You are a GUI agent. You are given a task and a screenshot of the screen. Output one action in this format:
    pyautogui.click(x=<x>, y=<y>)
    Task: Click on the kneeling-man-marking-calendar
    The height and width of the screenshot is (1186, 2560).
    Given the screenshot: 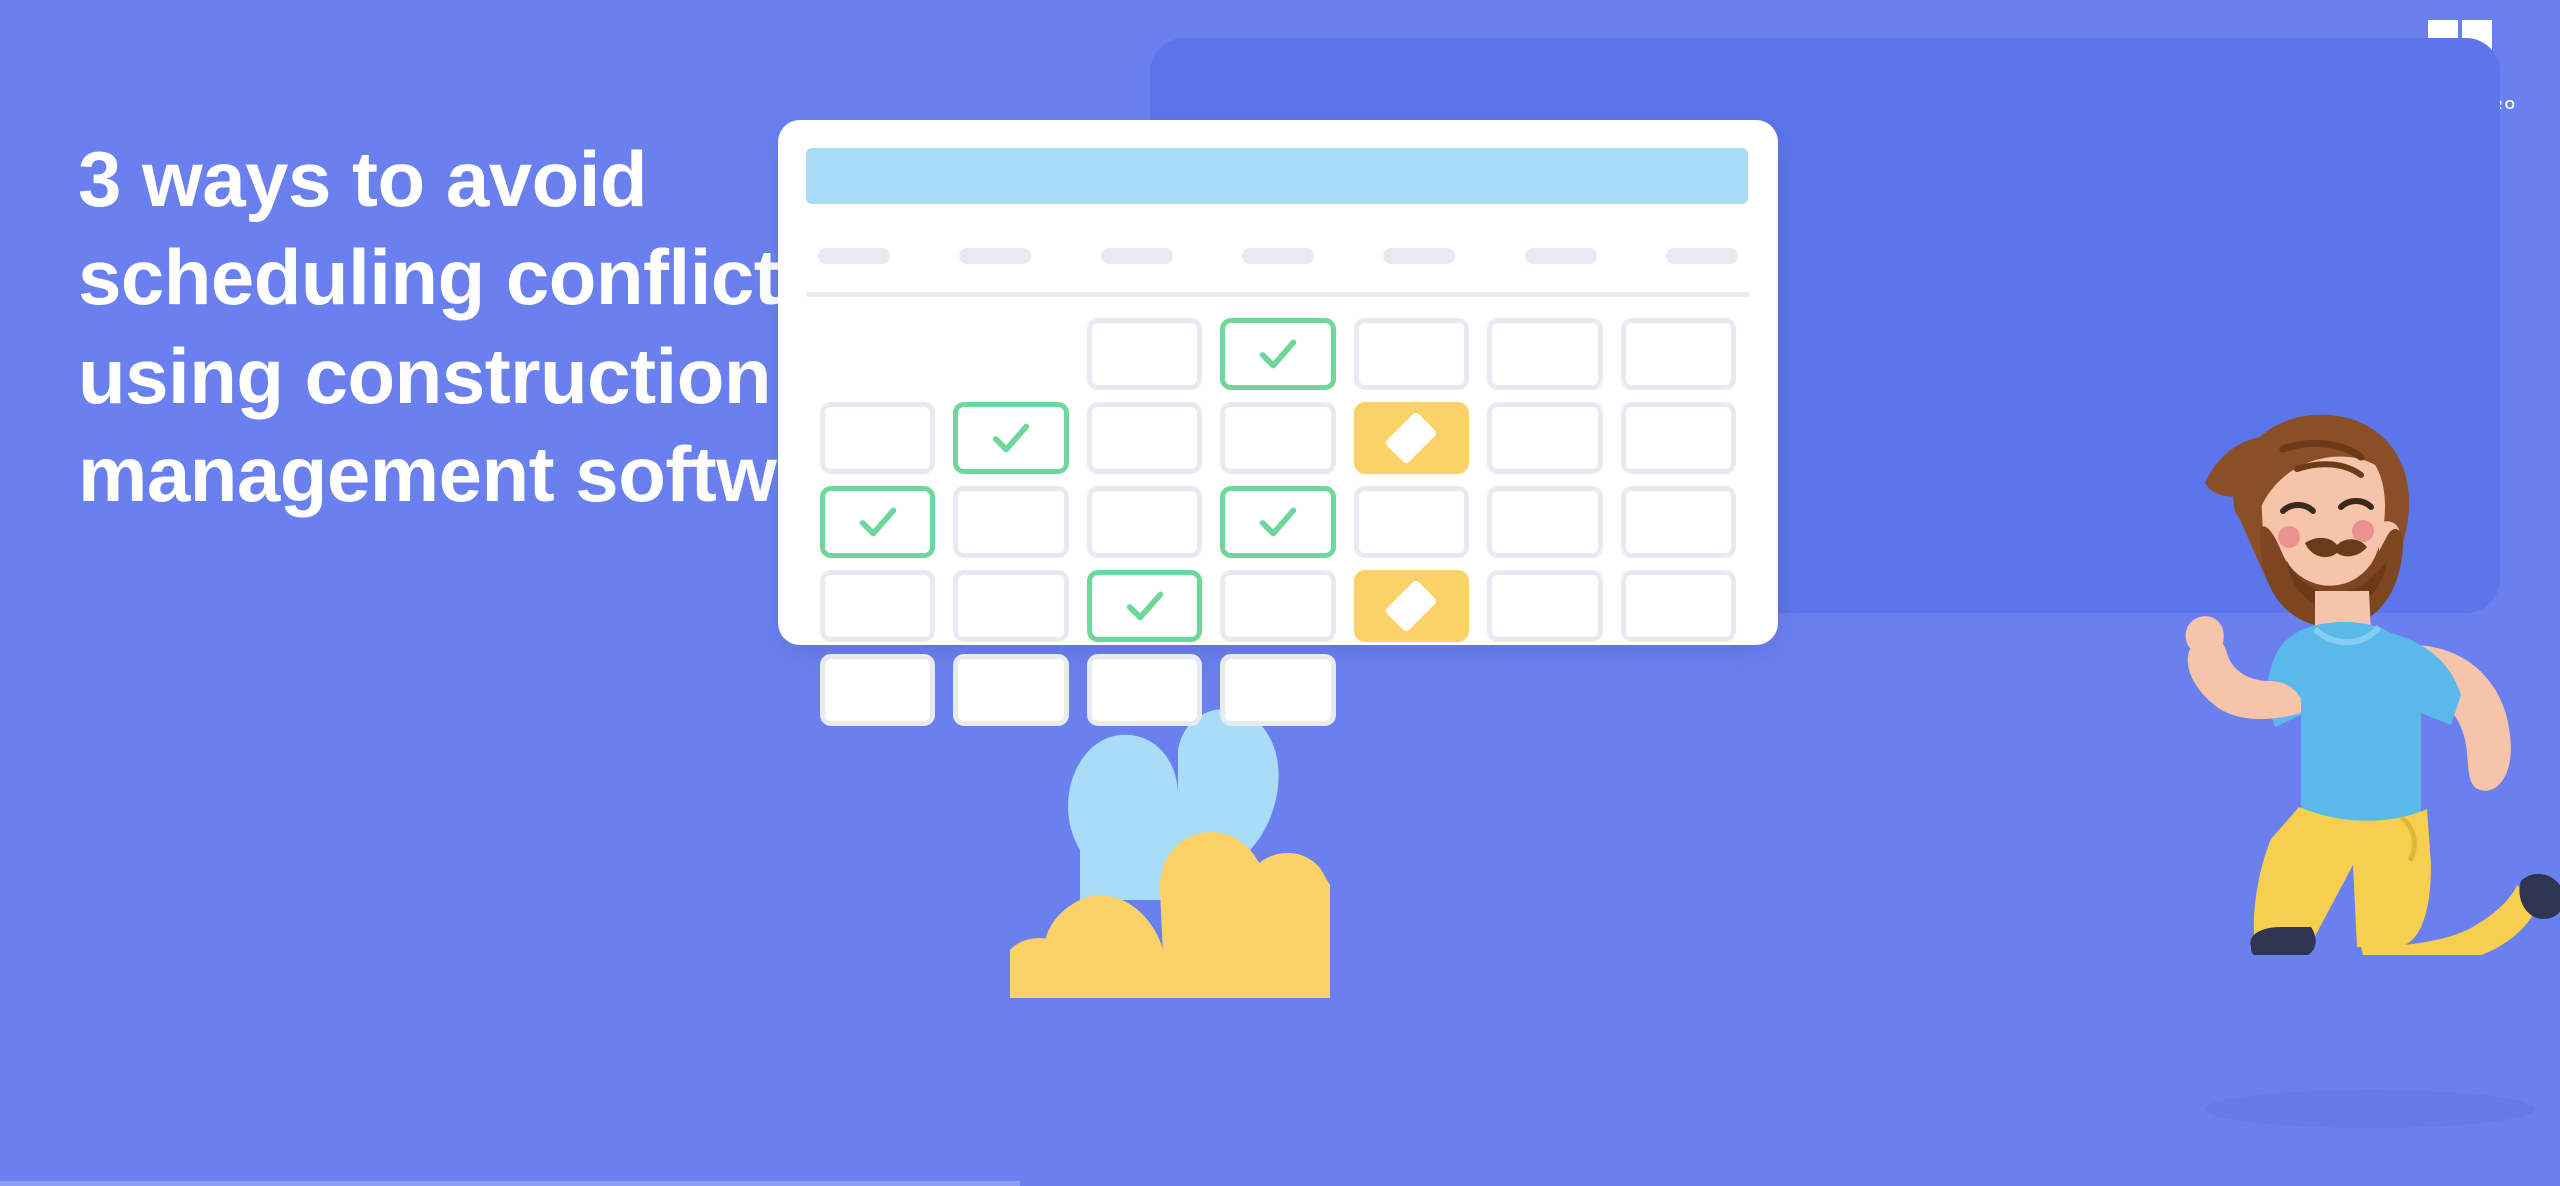 What is the action you would take?
    pyautogui.click(x=2362, y=679)
    